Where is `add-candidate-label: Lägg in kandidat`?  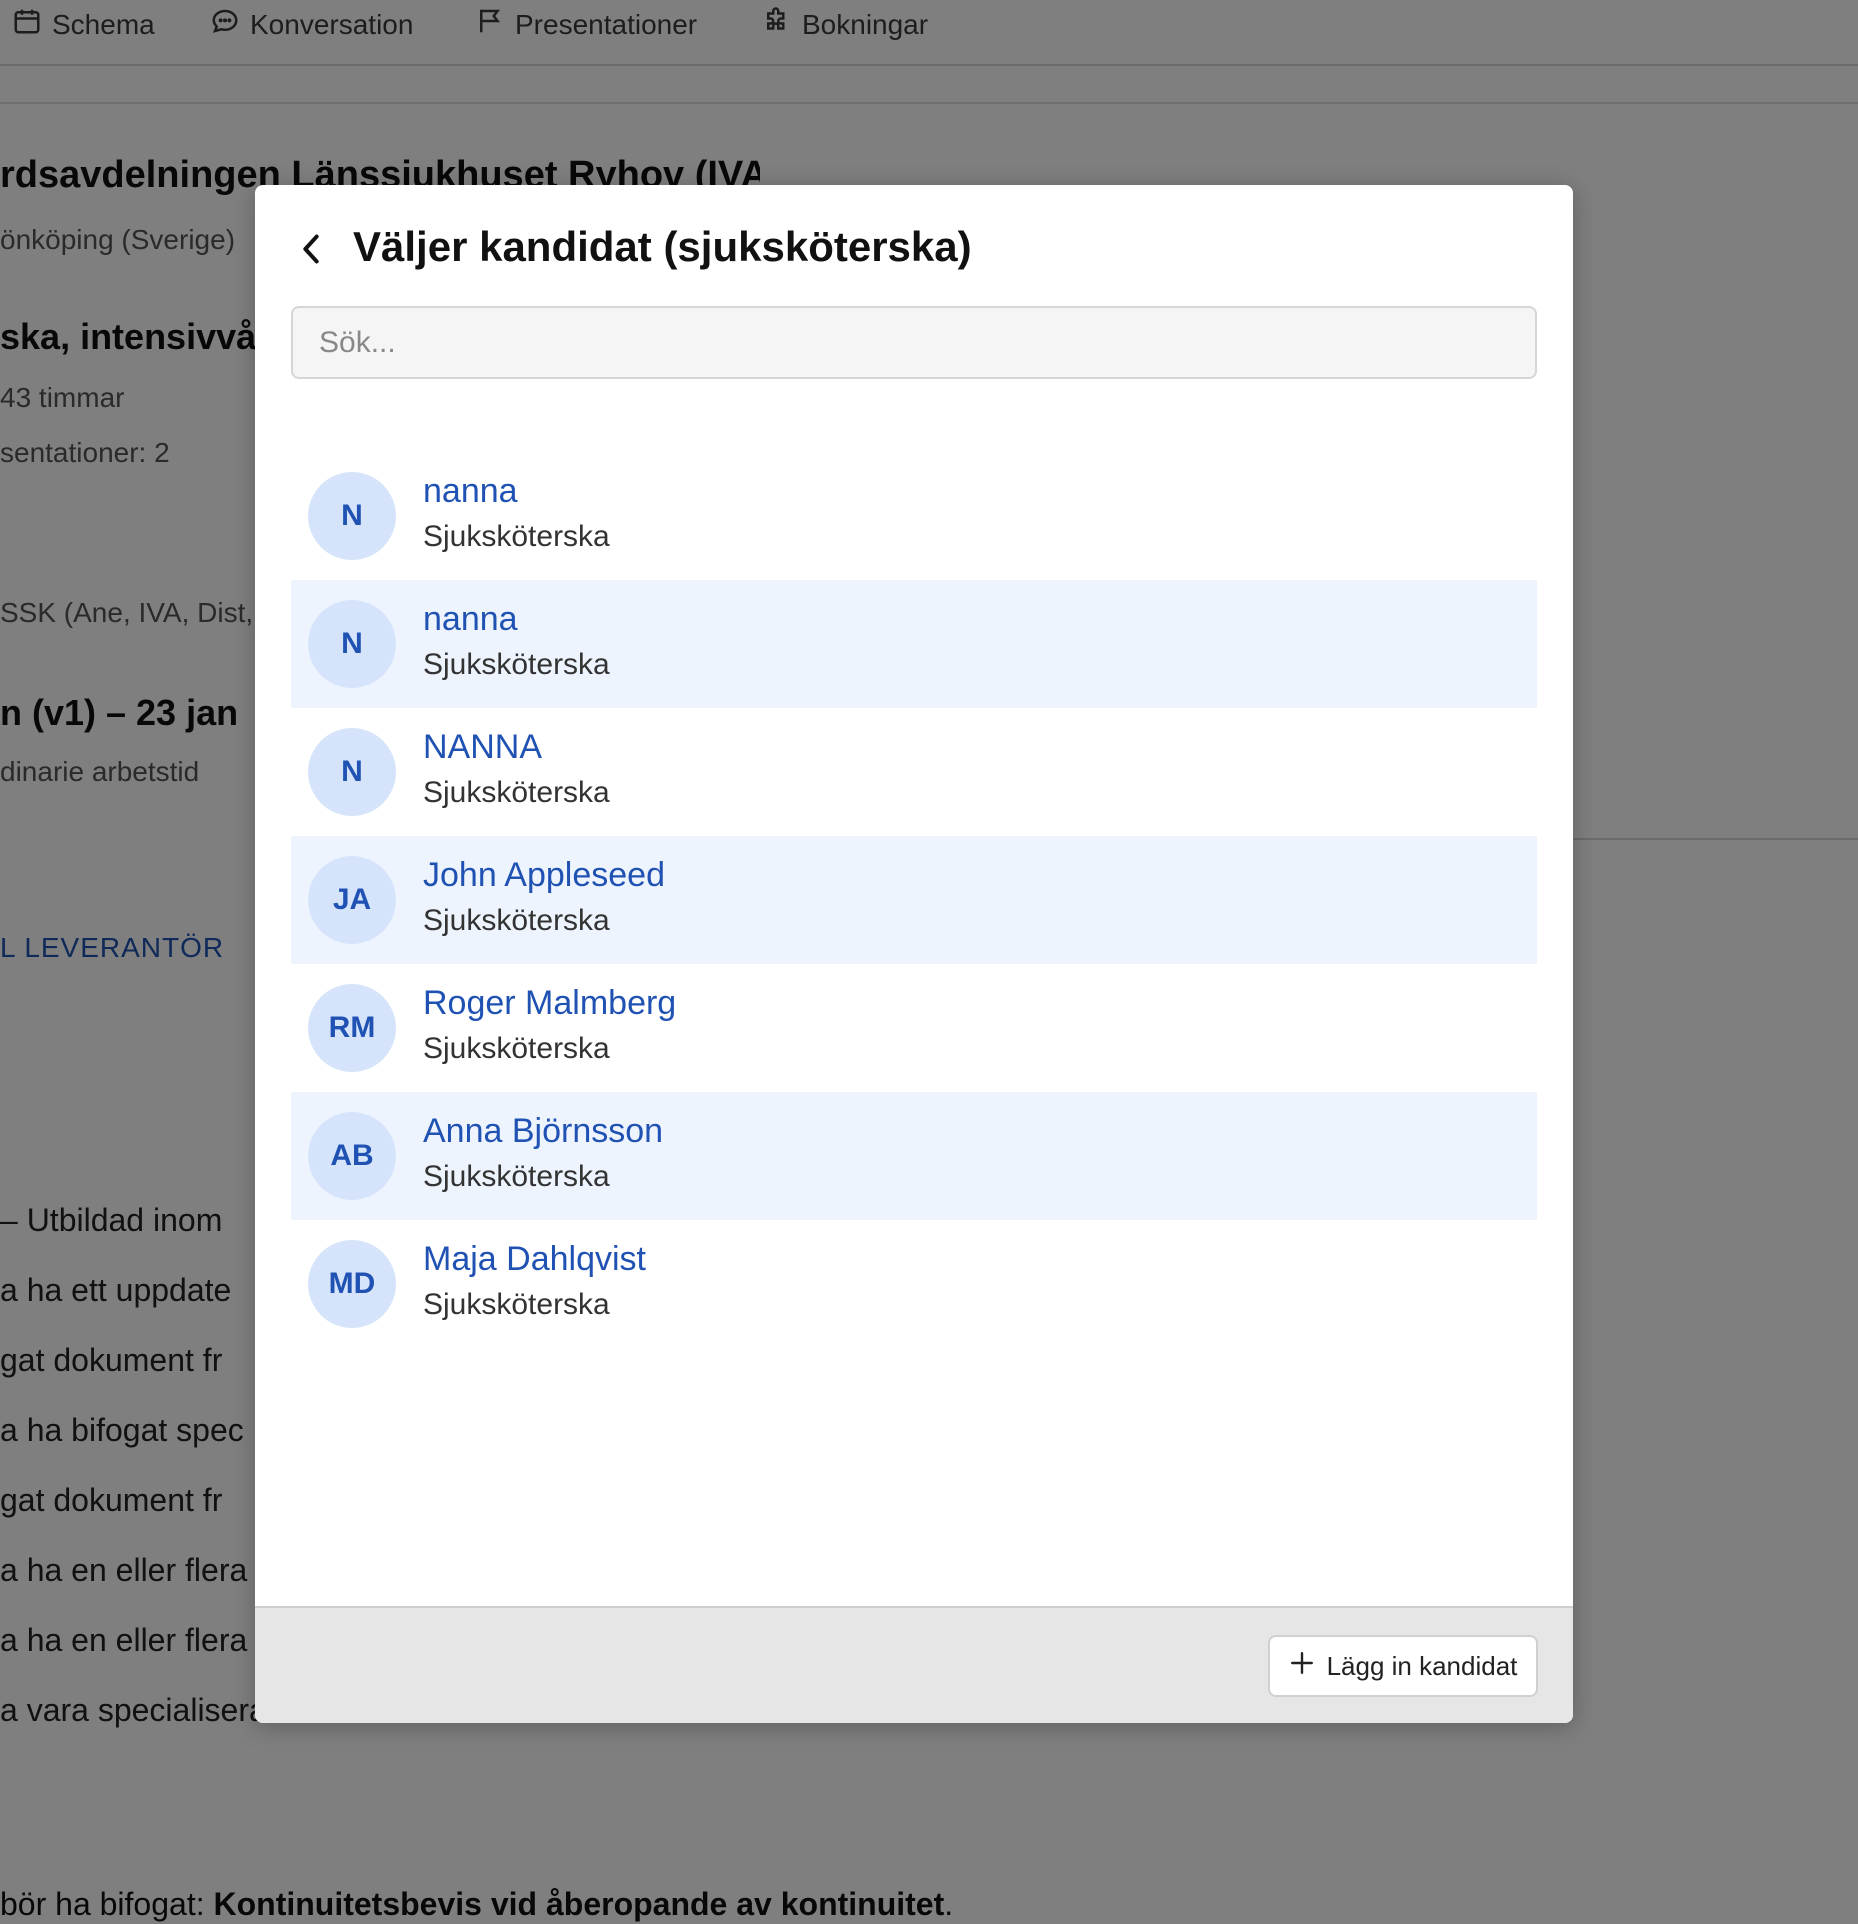 add-candidate-label: Lägg in kandidat is located at coordinates (1422, 1665).